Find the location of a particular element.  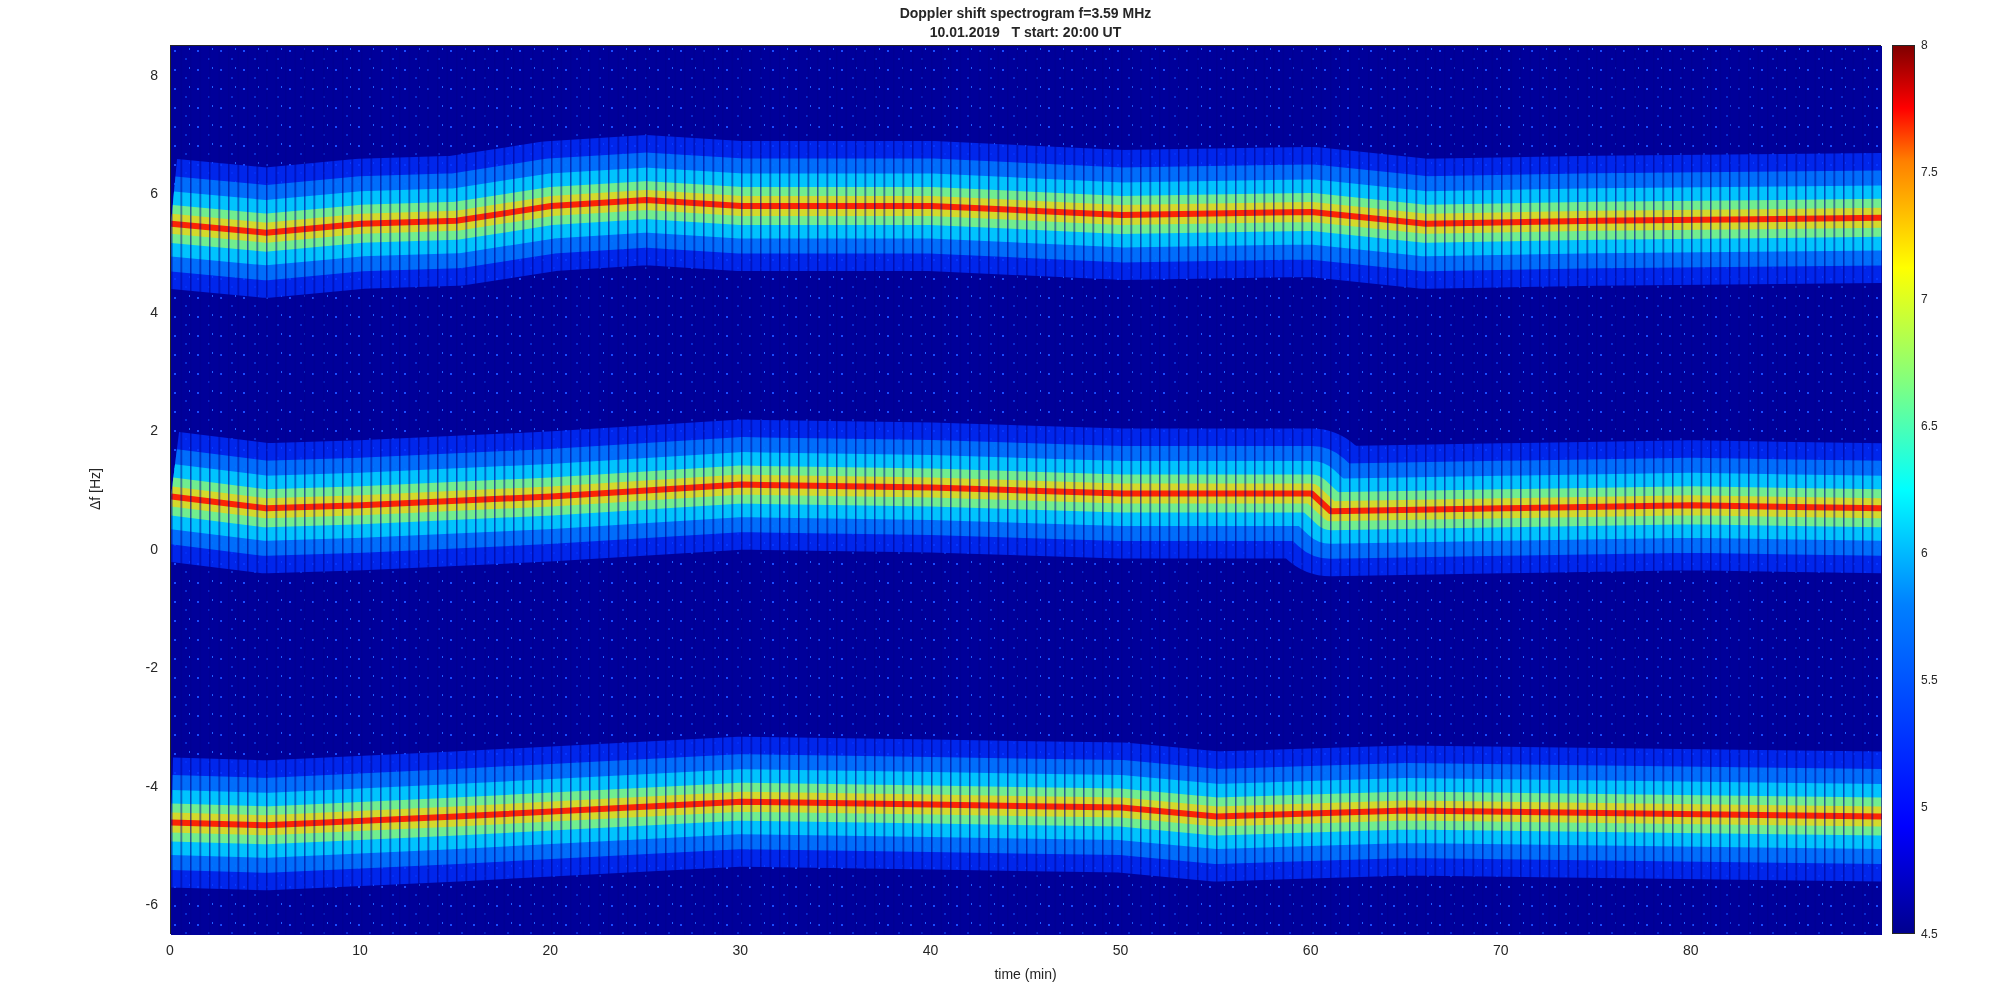

y-tick-label: 0 is located at coordinates (154, 549).